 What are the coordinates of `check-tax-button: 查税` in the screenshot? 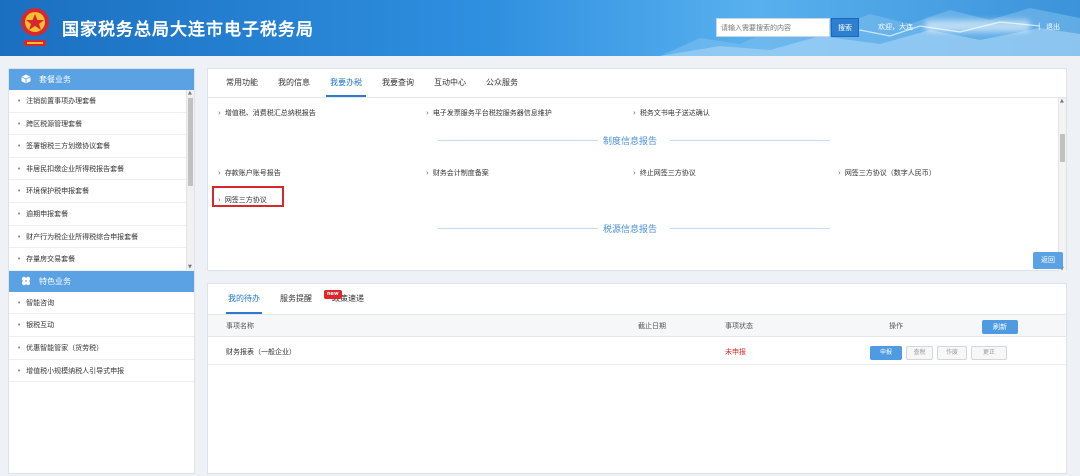 It's located at (919, 353).